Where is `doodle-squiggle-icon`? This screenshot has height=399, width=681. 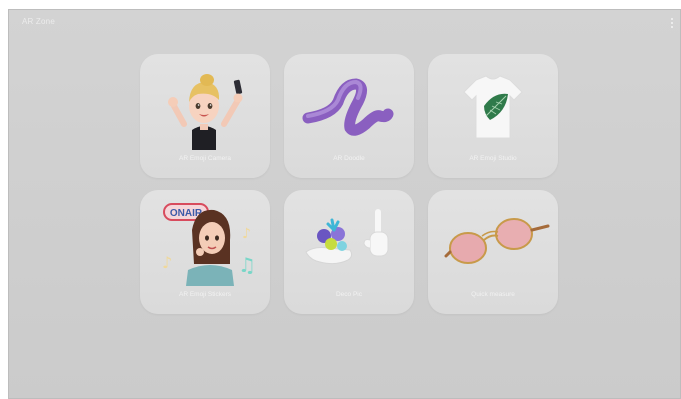 doodle-squiggle-icon is located at coordinates (348, 107).